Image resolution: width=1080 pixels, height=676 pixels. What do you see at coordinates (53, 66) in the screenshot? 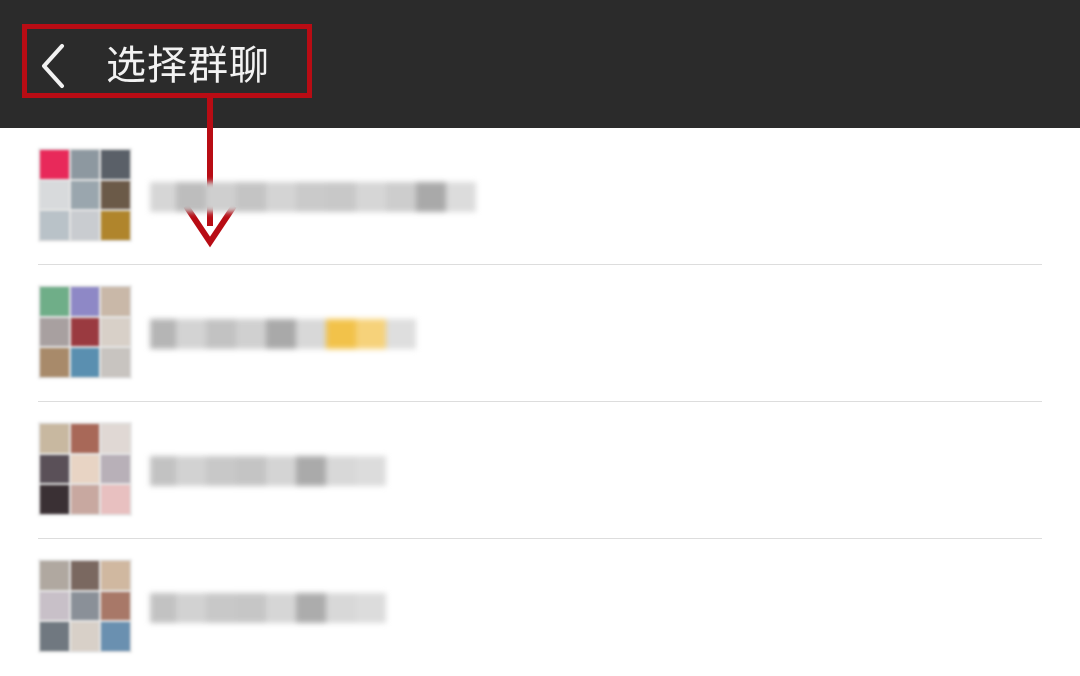
I see `chevron-left-icon` at bounding box center [53, 66].